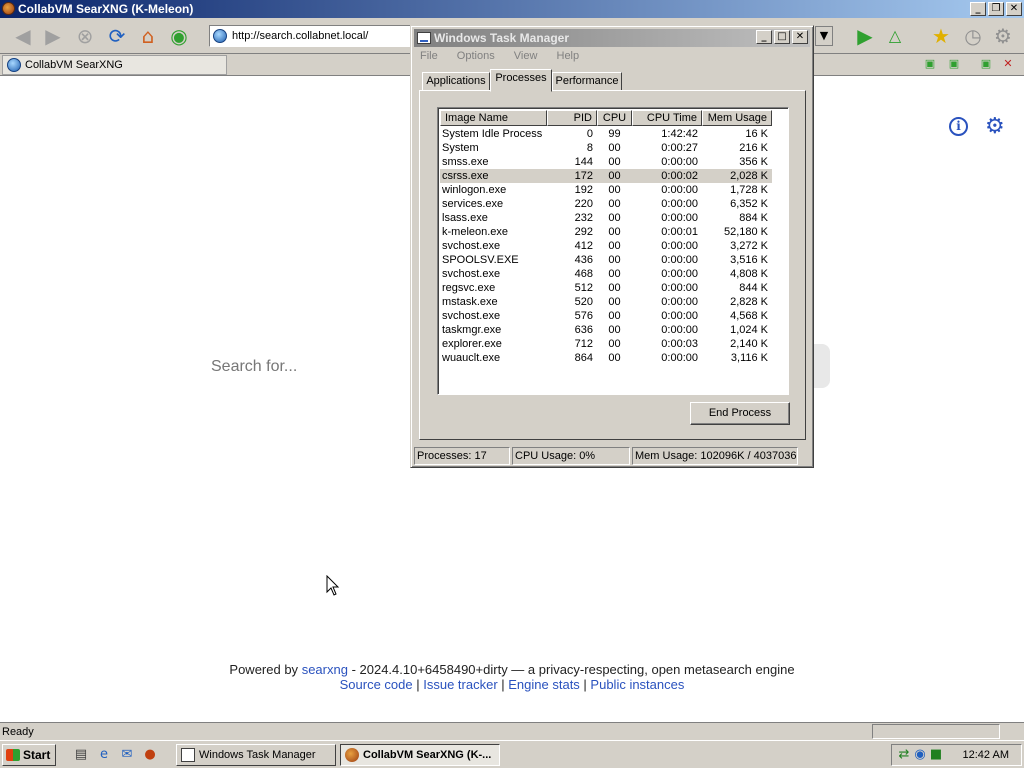 This screenshot has width=1024, height=768. What do you see at coordinates (606, 316) in the screenshot?
I see `process-row: svchost.exe 576 00 0:00:00 4,568 K` at bounding box center [606, 316].